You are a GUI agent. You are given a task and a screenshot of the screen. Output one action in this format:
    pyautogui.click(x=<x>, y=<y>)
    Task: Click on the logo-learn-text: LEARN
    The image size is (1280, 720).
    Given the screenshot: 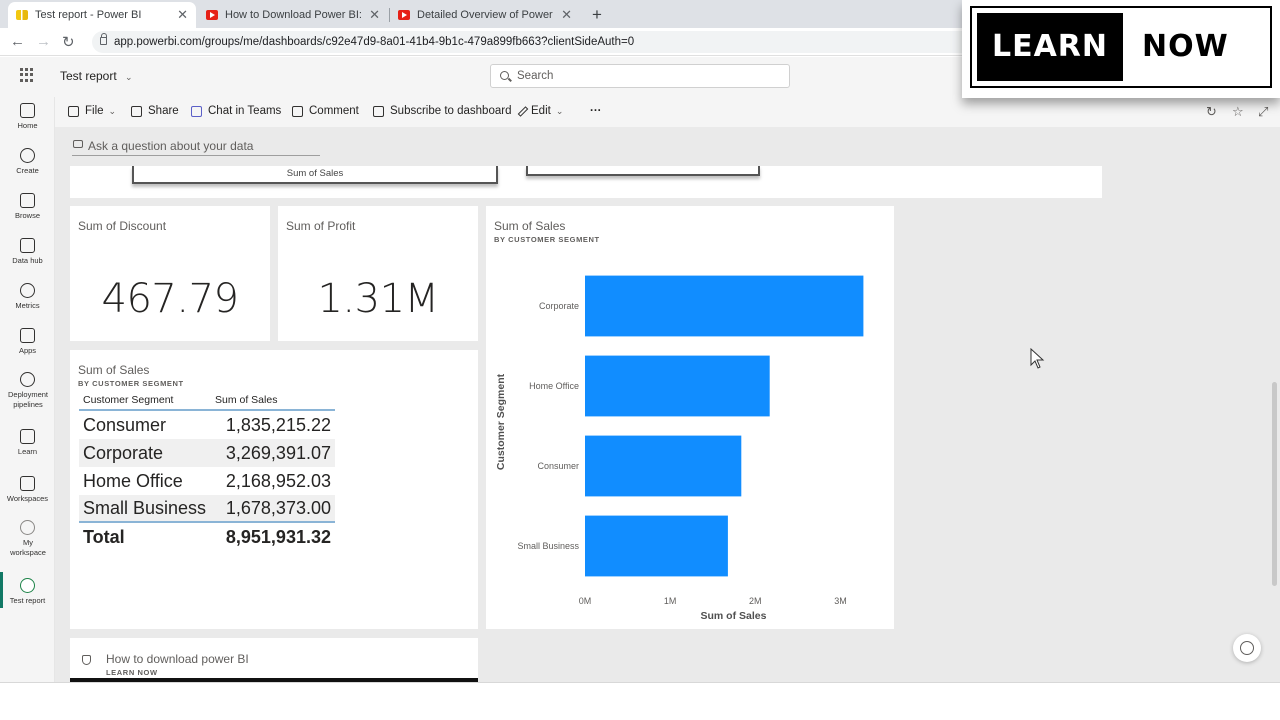 What is the action you would take?
    pyautogui.click(x=1050, y=47)
    